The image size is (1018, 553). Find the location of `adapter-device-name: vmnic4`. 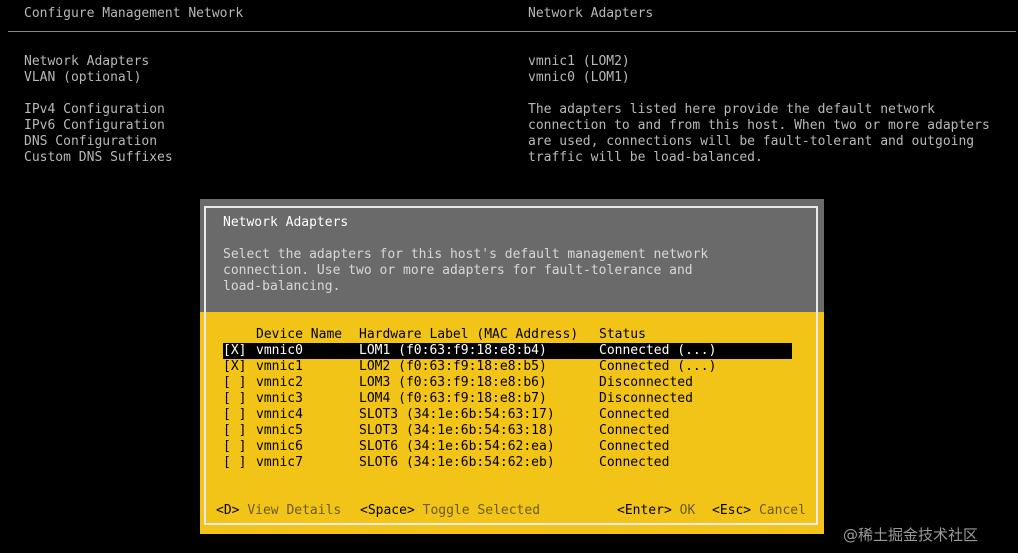

adapter-device-name: vmnic4 is located at coordinates (279, 414).